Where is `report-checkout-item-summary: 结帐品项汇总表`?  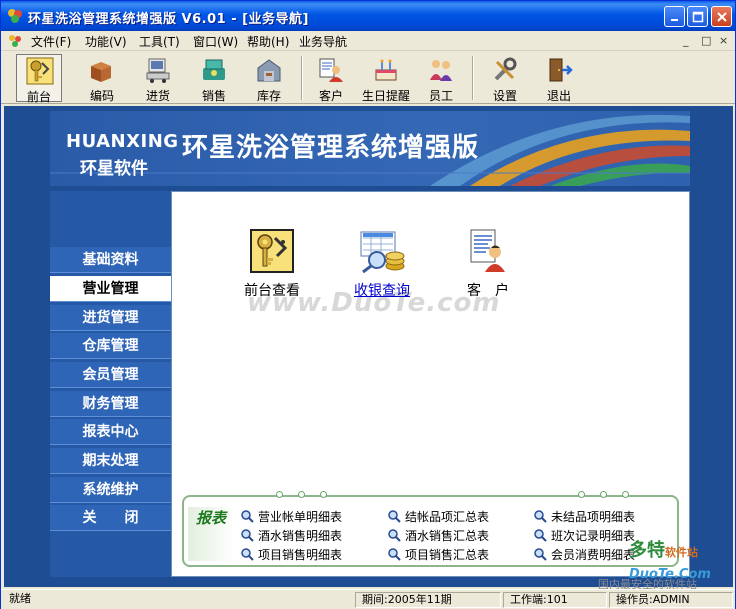 report-checkout-item-summary: 结帐品项汇总表 is located at coordinates (438, 516).